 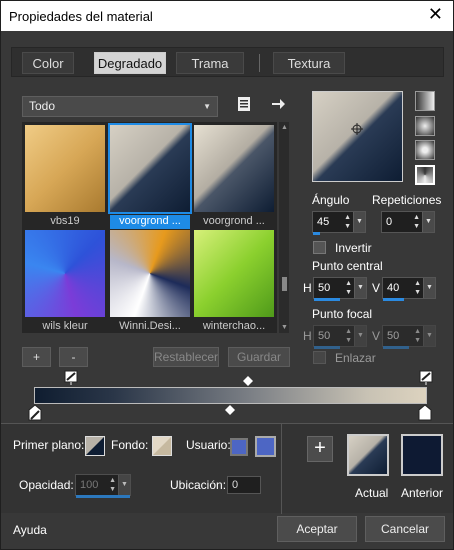 I want to click on tab-color: Color, so click(x=48, y=63).